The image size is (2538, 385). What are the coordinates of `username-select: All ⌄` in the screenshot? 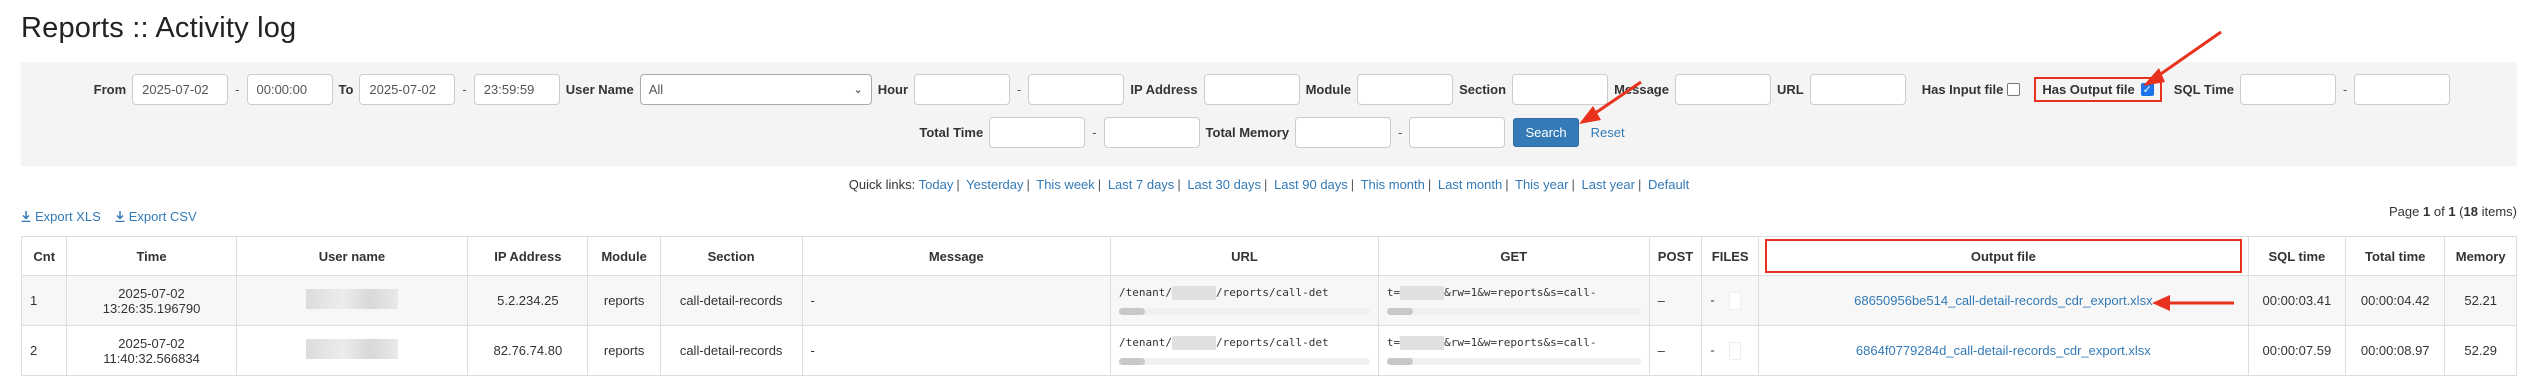 It's located at (755, 89).